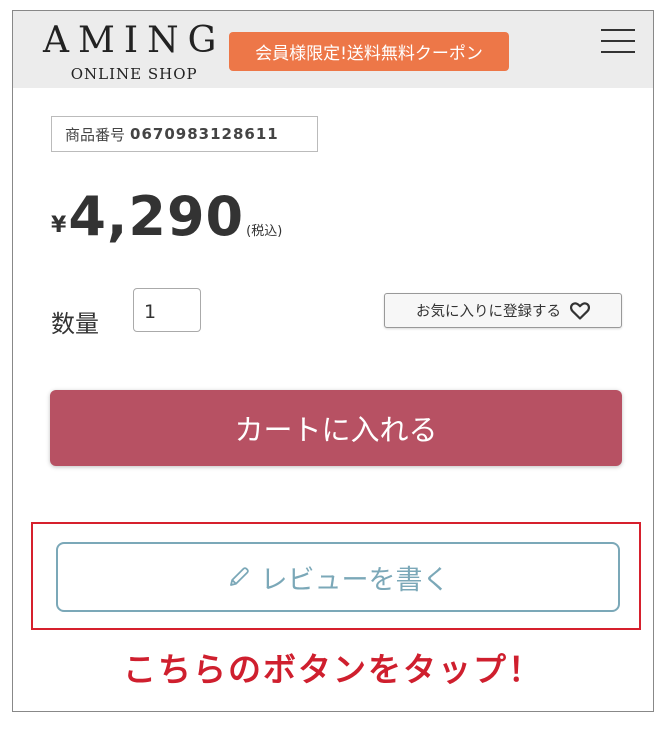  Describe the element at coordinates (59, 225) in the screenshot. I see `price-currency: ¥` at that location.